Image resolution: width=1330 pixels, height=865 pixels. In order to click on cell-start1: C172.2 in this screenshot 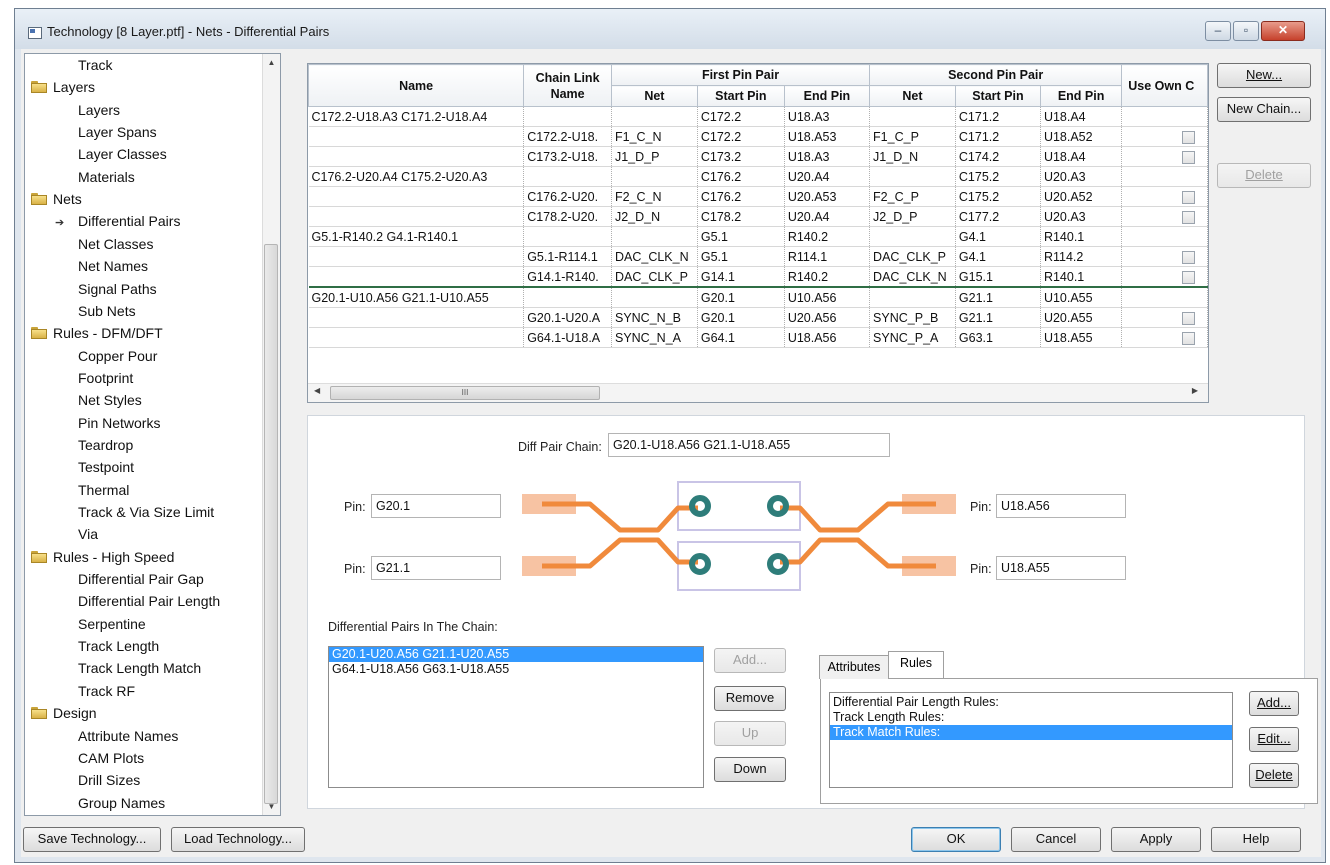, I will do `click(741, 136)`.